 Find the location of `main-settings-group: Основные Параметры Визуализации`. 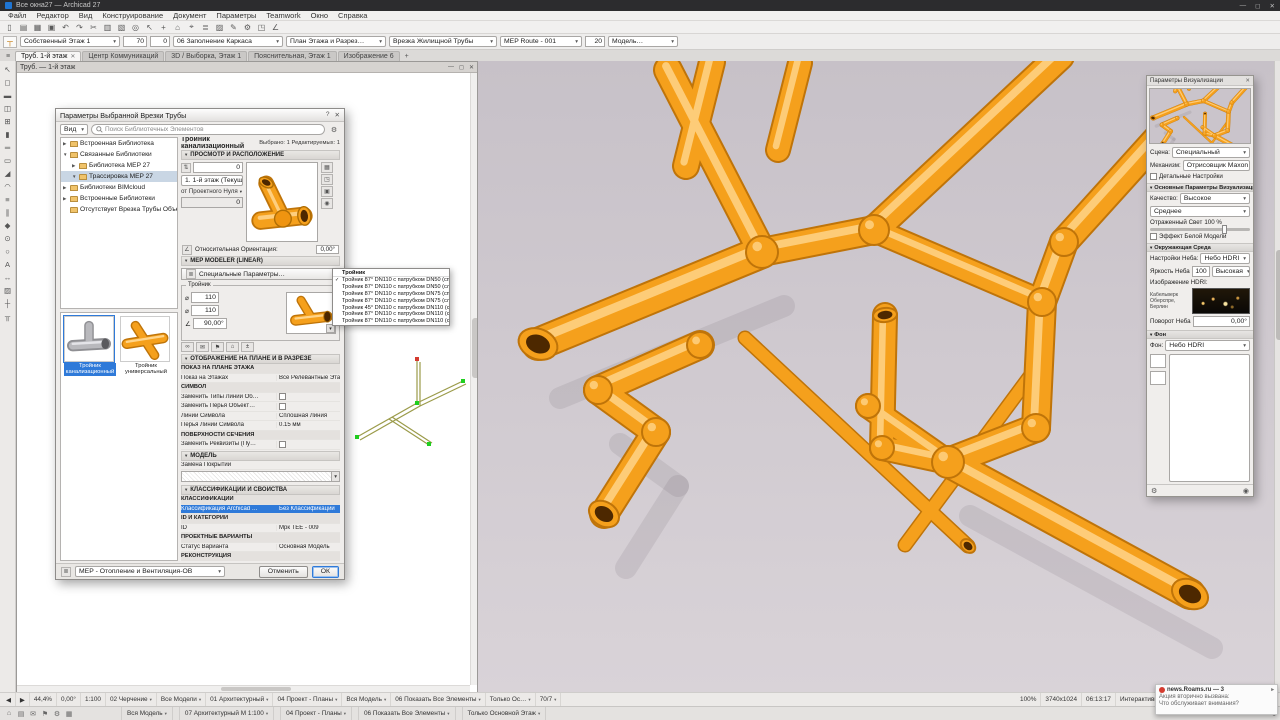

main-settings-group: Основные Параметры Визуализации is located at coordinates (1200, 187).